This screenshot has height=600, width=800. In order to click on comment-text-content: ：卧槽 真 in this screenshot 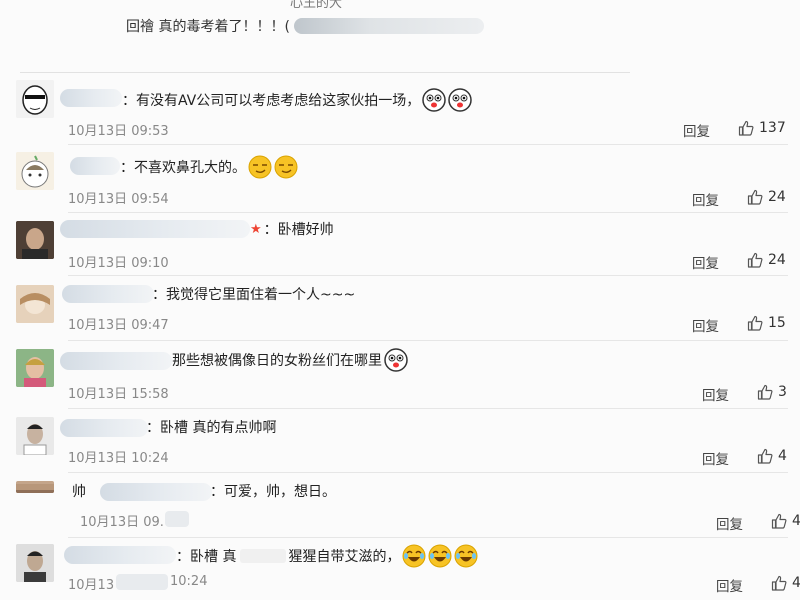, I will do `click(206, 557)`.